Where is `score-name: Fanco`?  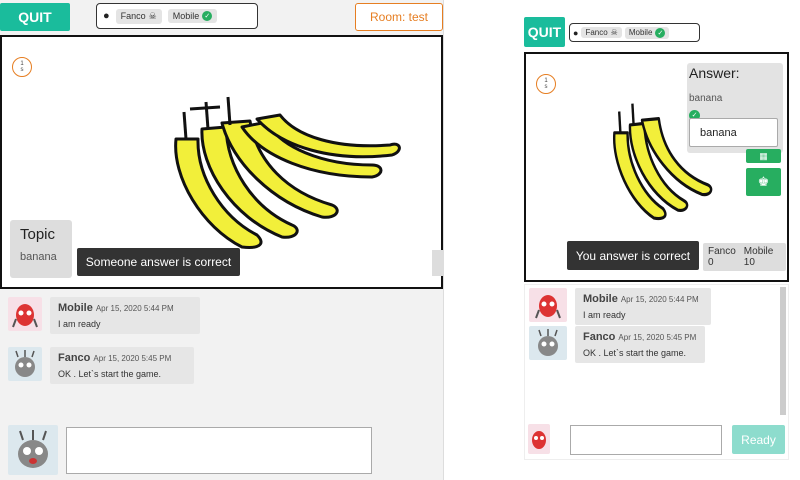
score-name: Fanco is located at coordinates (722, 251).